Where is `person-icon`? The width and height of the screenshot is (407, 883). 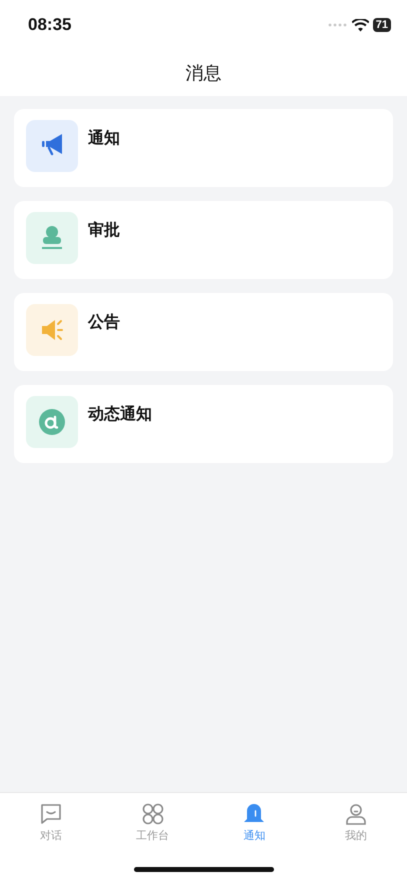
person-icon is located at coordinates (356, 814).